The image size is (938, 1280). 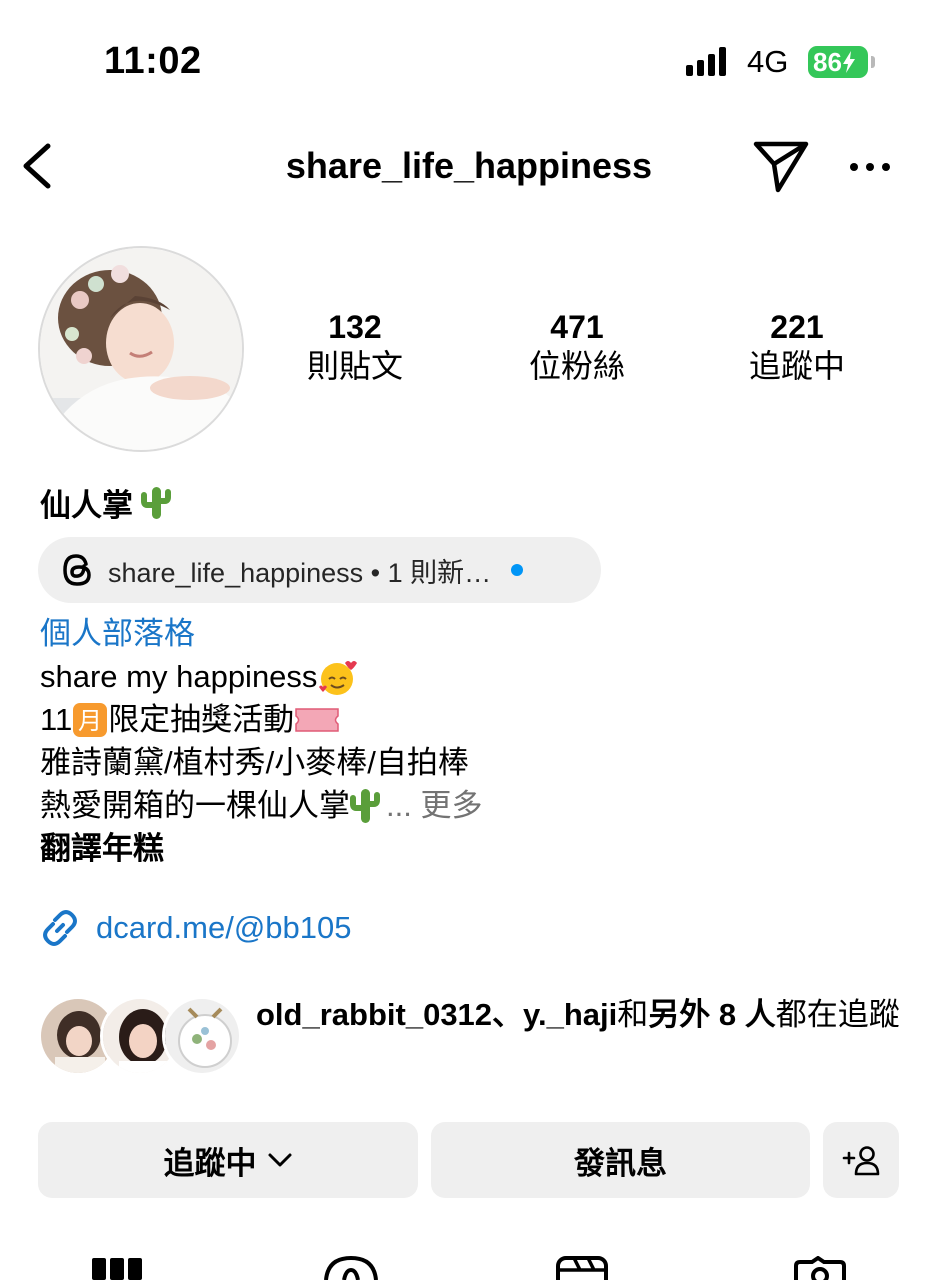 I want to click on month-sign-icon: 月, so click(x=90, y=719).